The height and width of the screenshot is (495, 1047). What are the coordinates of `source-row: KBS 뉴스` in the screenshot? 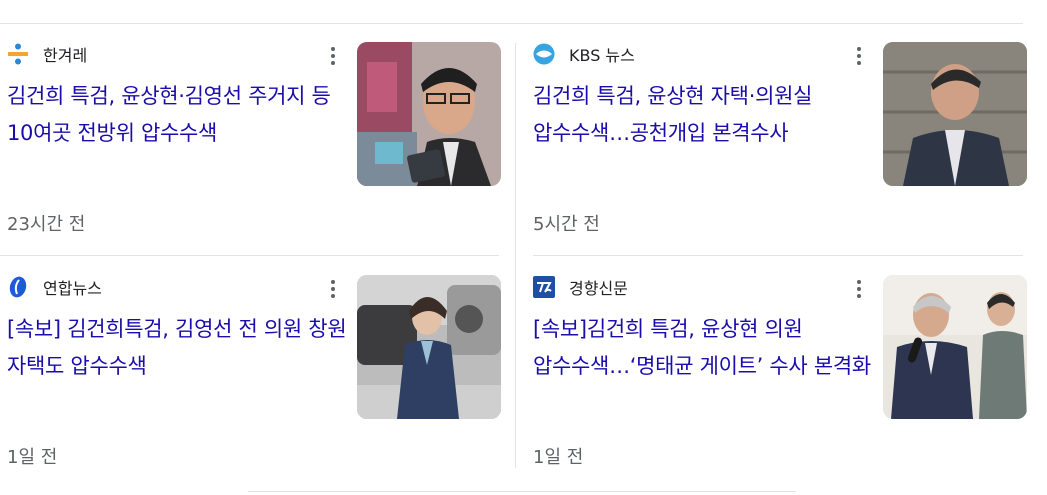 It's located at (584, 54).